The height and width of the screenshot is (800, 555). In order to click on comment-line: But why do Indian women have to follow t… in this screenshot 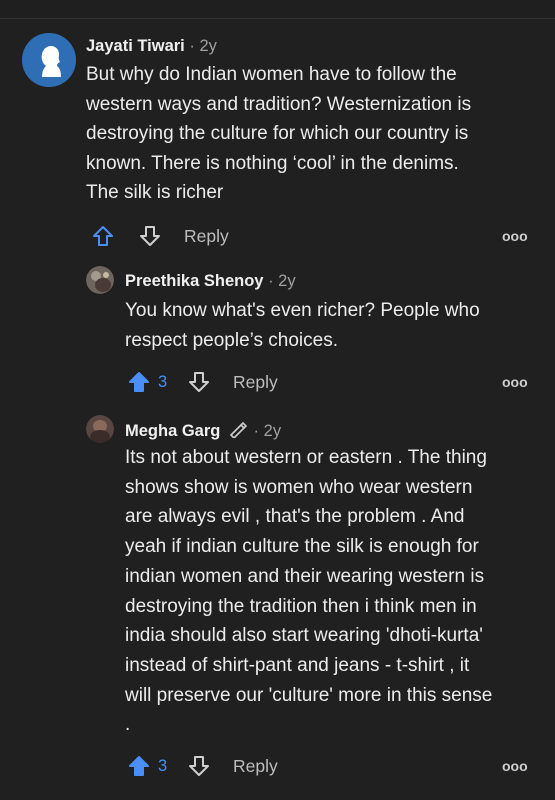, I will do `click(271, 74)`.